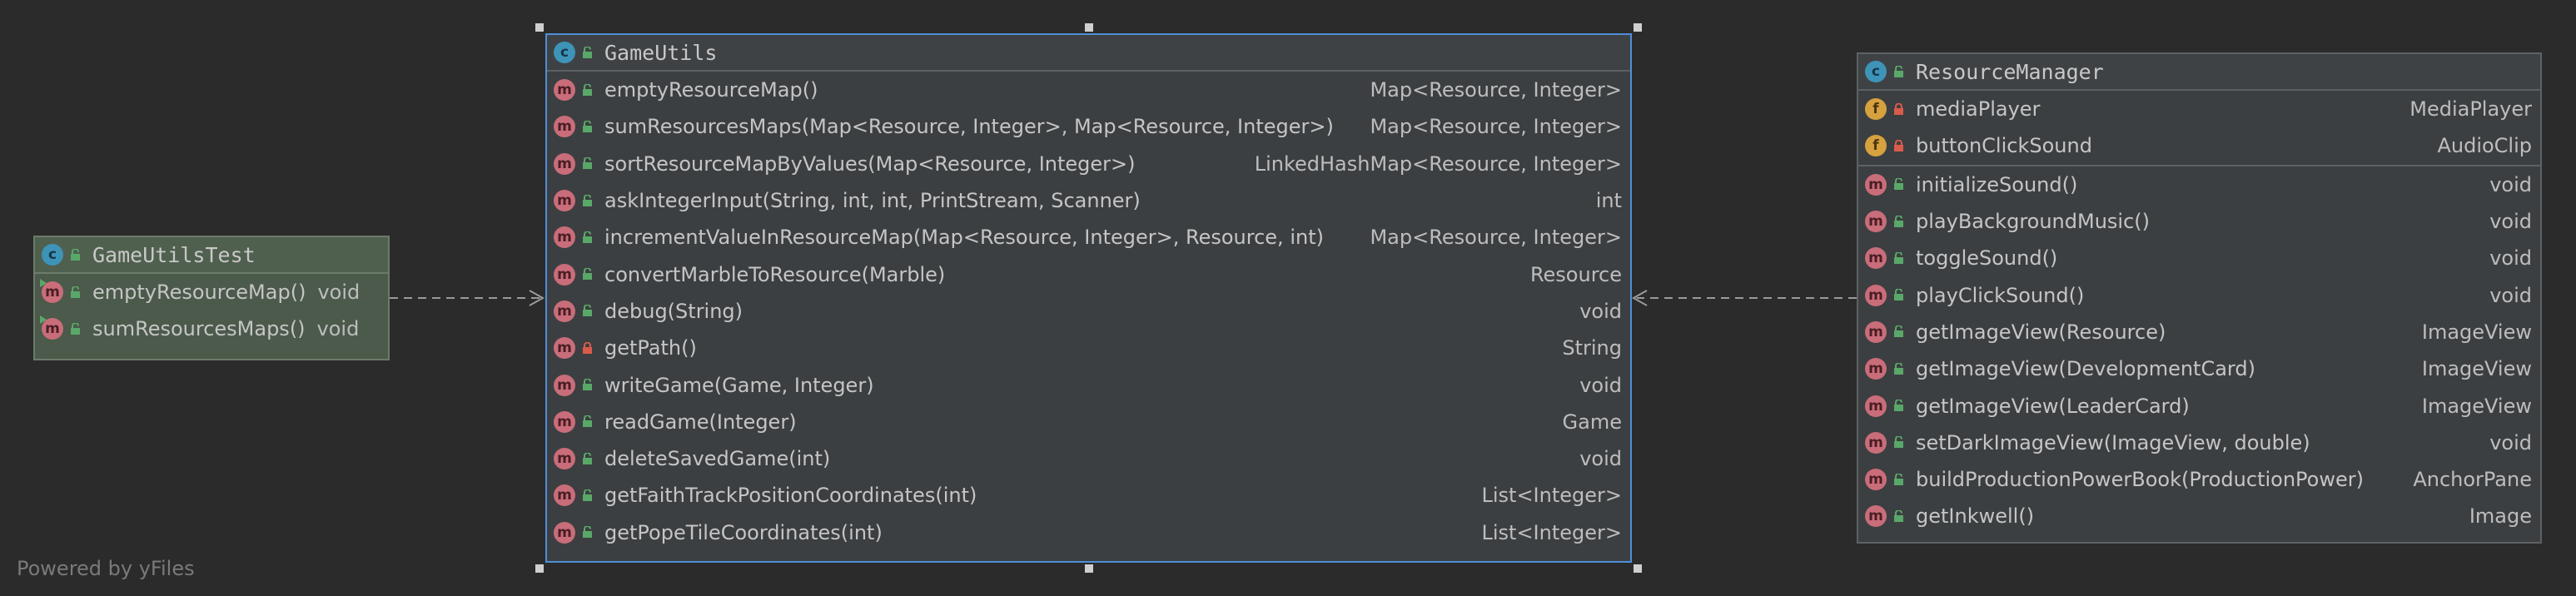 The image size is (2576, 596). What do you see at coordinates (717, 459) in the screenshot?
I see `method-signature: deleteSavedGame(int)` at bounding box center [717, 459].